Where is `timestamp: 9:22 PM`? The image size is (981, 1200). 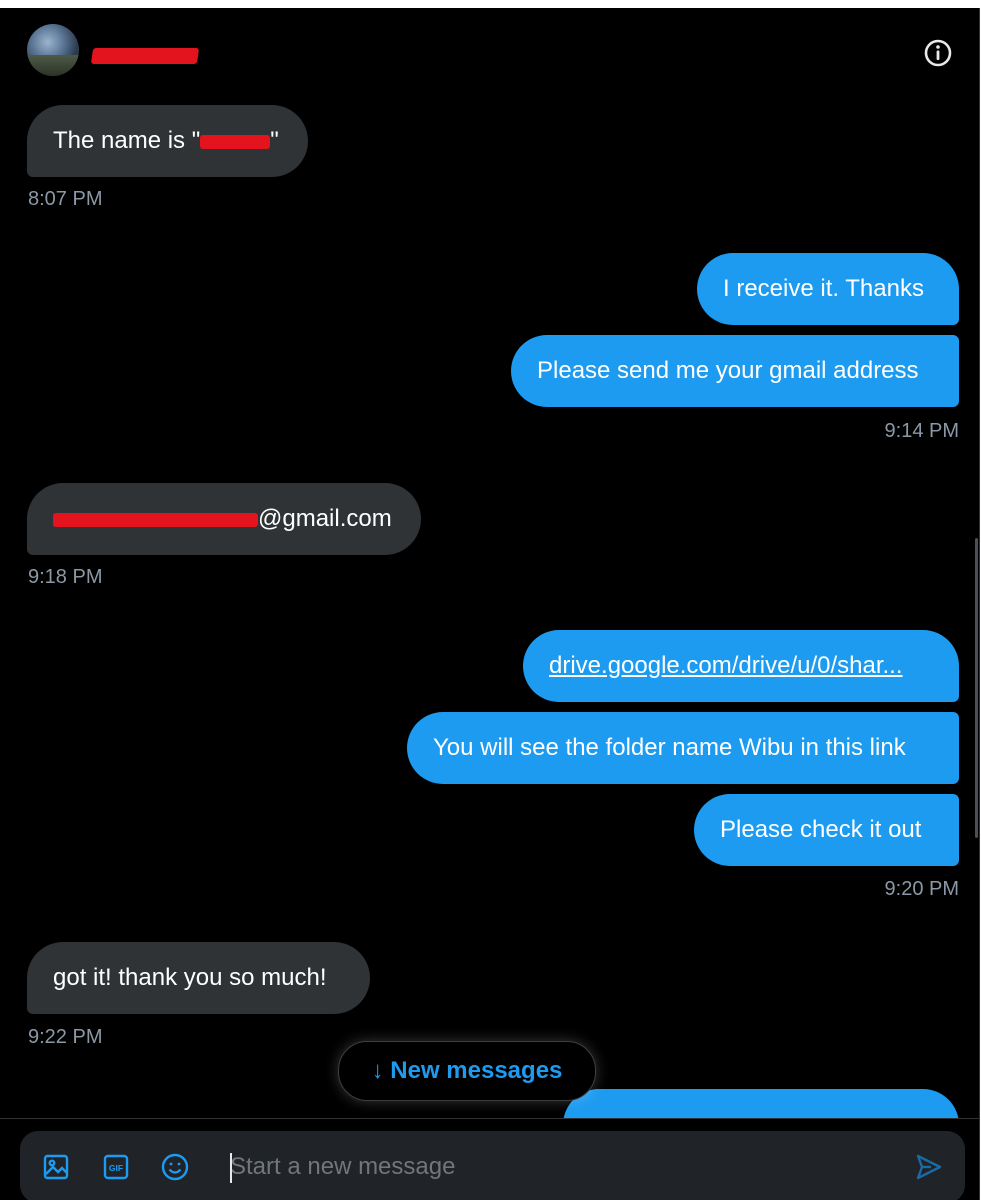 timestamp: 9:22 PM is located at coordinates (65, 1037).